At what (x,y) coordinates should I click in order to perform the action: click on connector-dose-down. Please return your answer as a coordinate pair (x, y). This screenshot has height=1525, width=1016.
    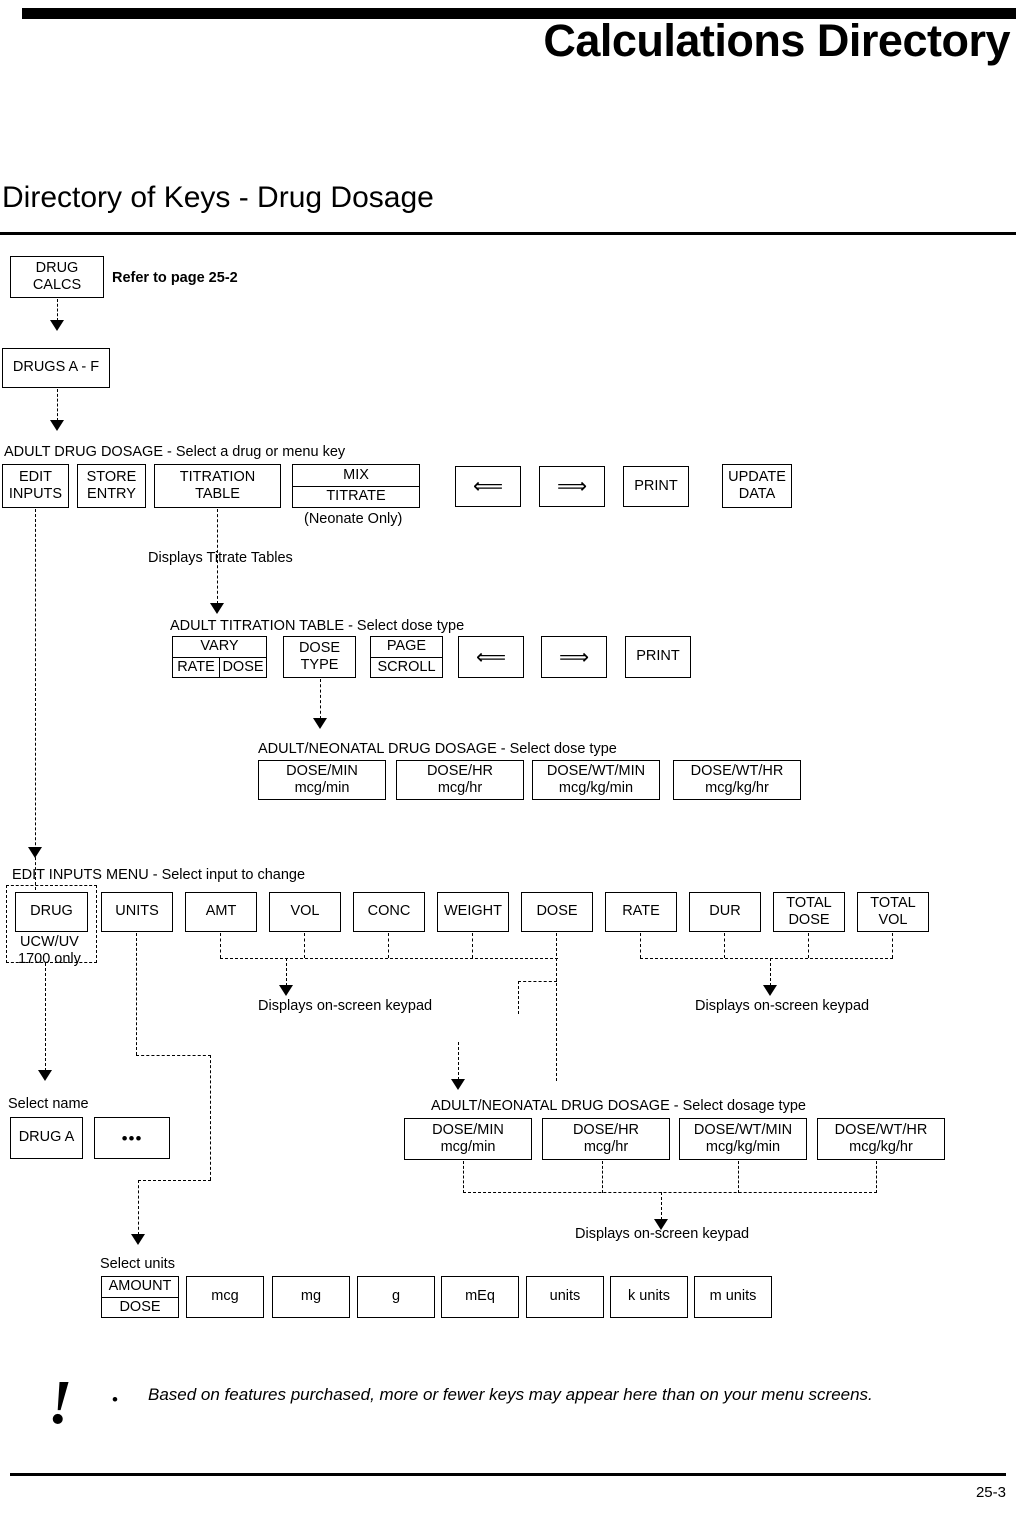
    Looking at the image, I should click on (556, 1007).